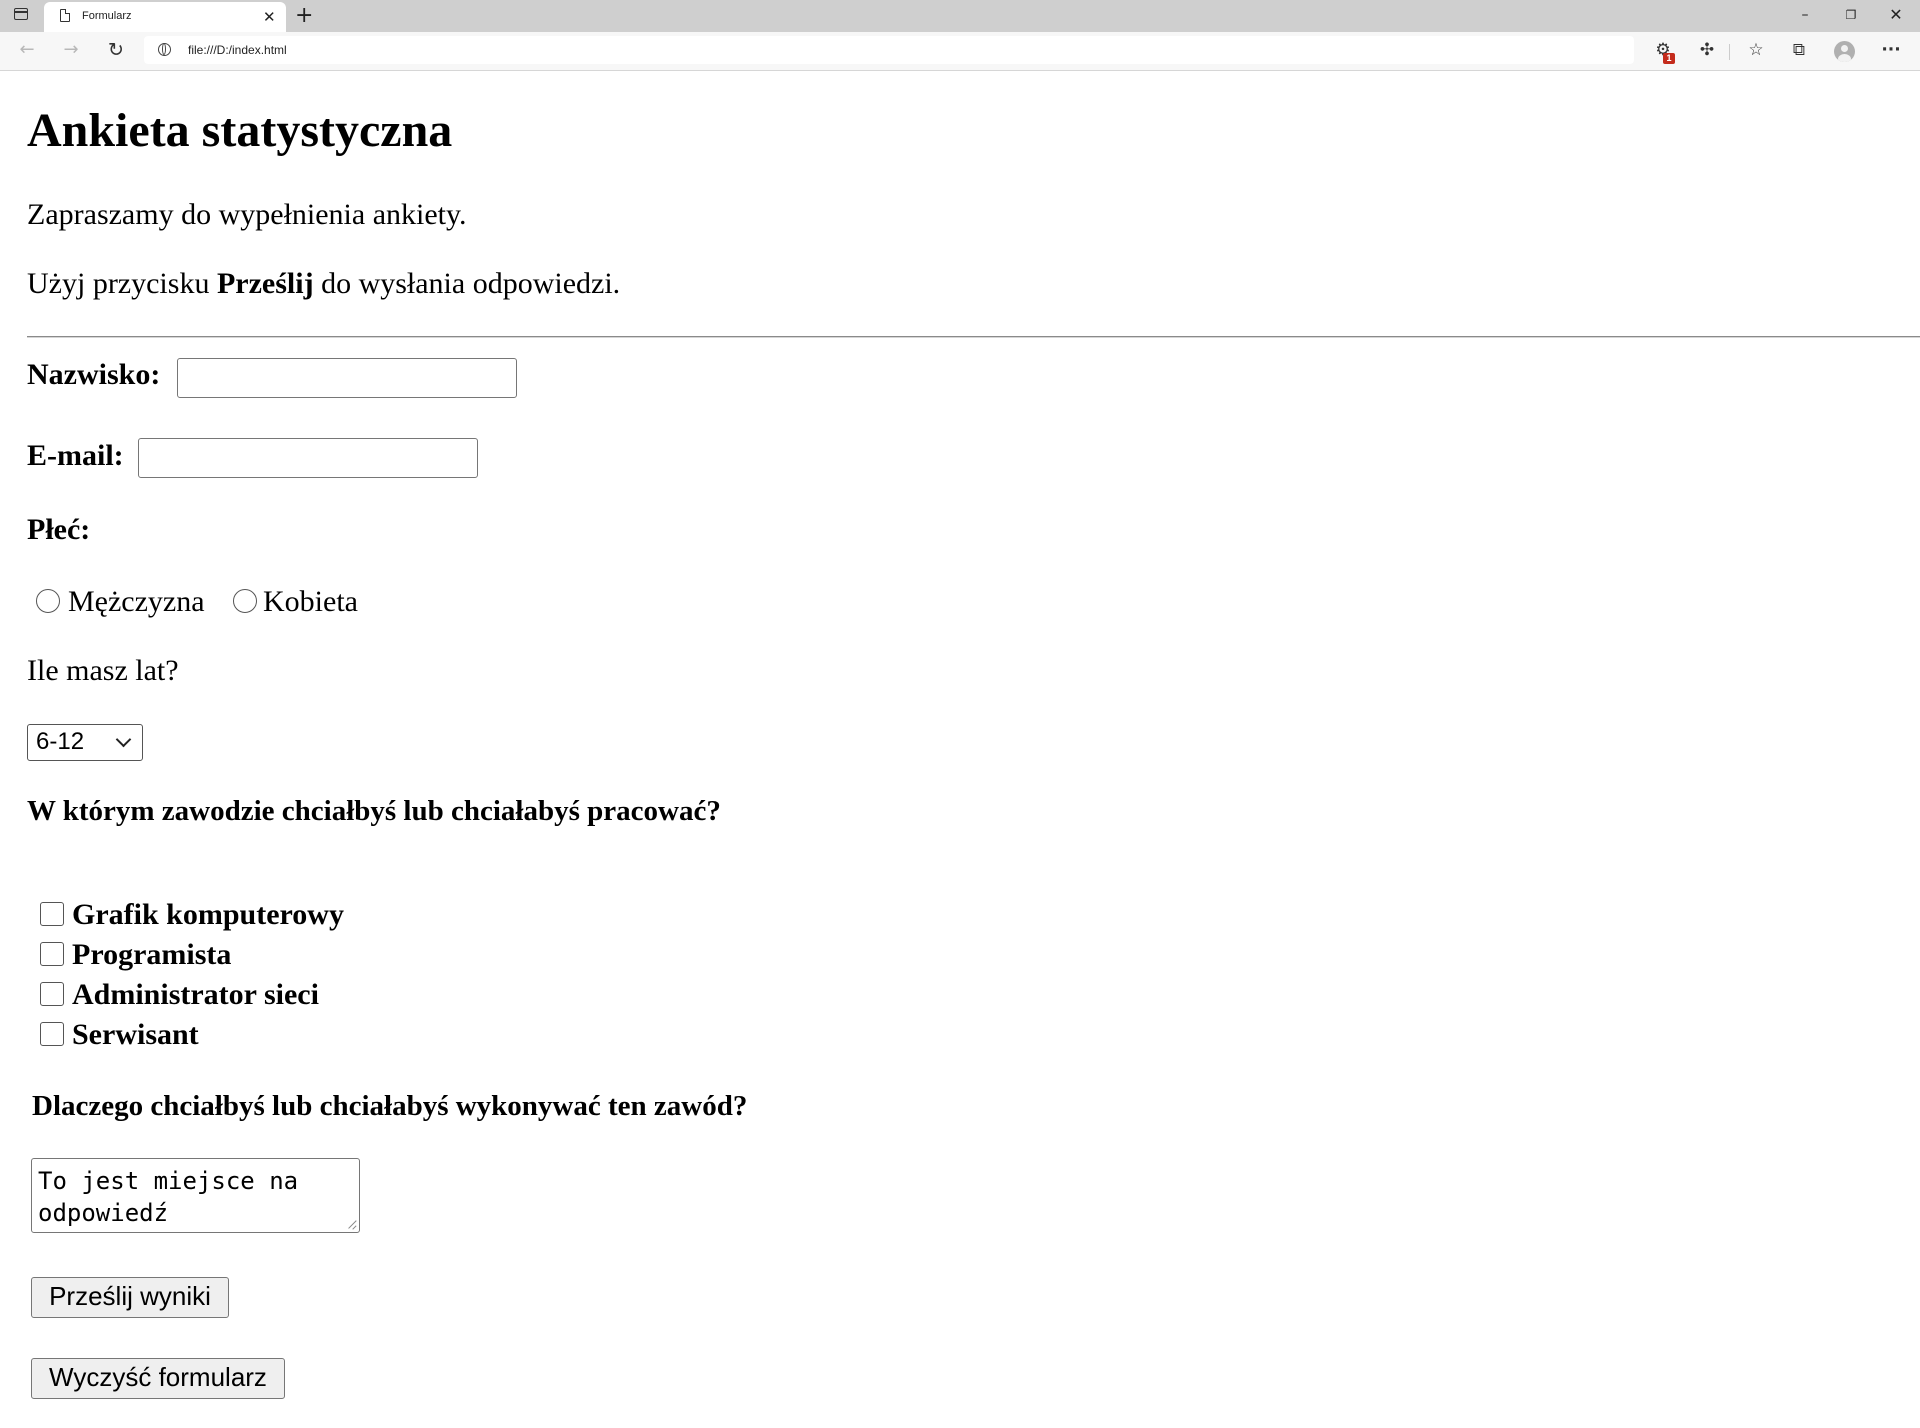 Image resolution: width=1920 pixels, height=1428 pixels. I want to click on age-select: 6-12, so click(85, 742).